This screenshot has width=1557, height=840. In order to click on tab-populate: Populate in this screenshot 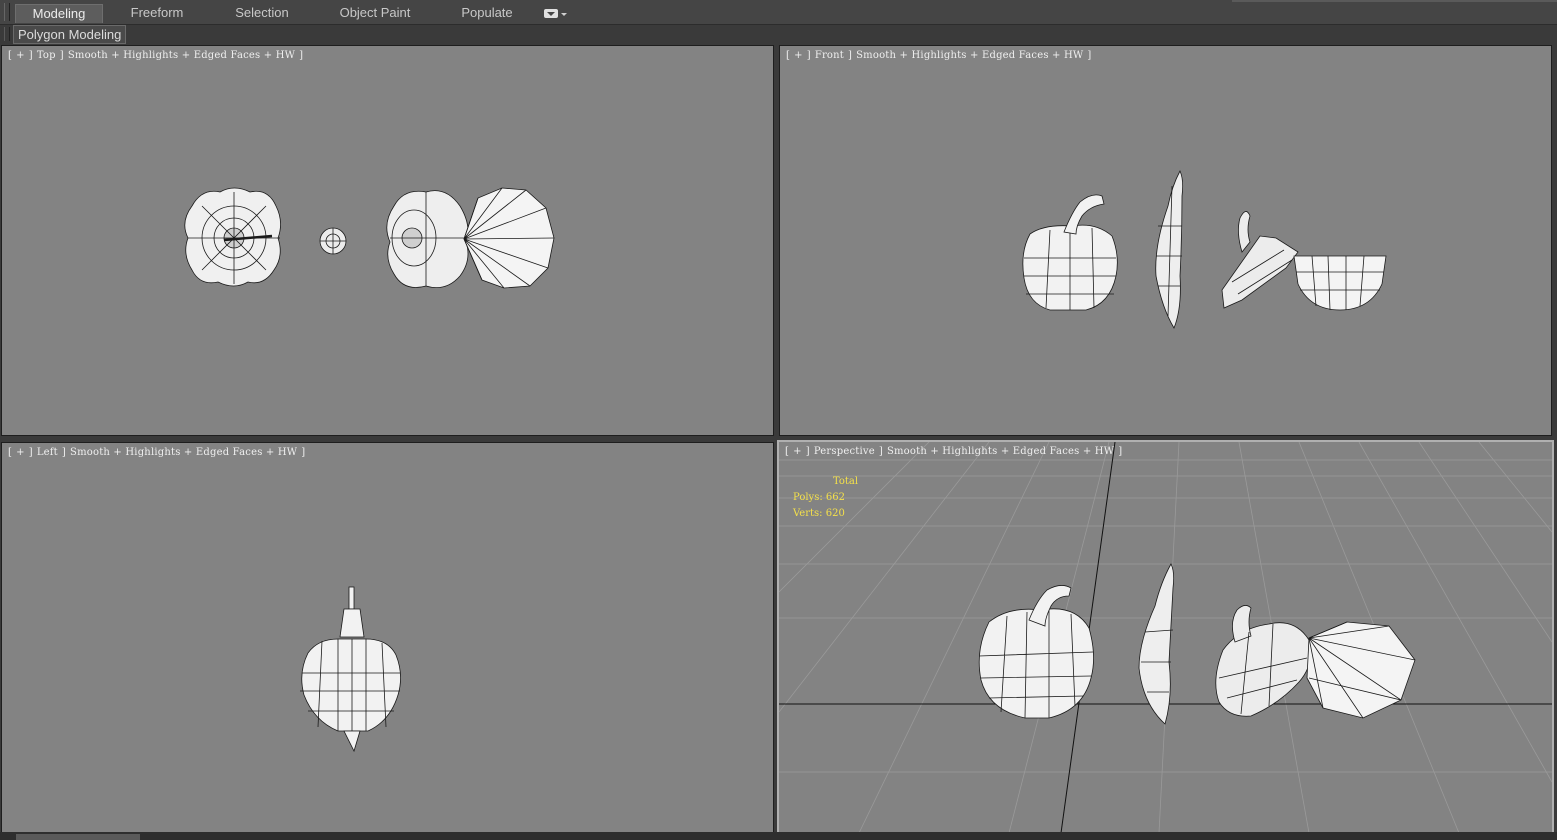, I will do `click(487, 13)`.